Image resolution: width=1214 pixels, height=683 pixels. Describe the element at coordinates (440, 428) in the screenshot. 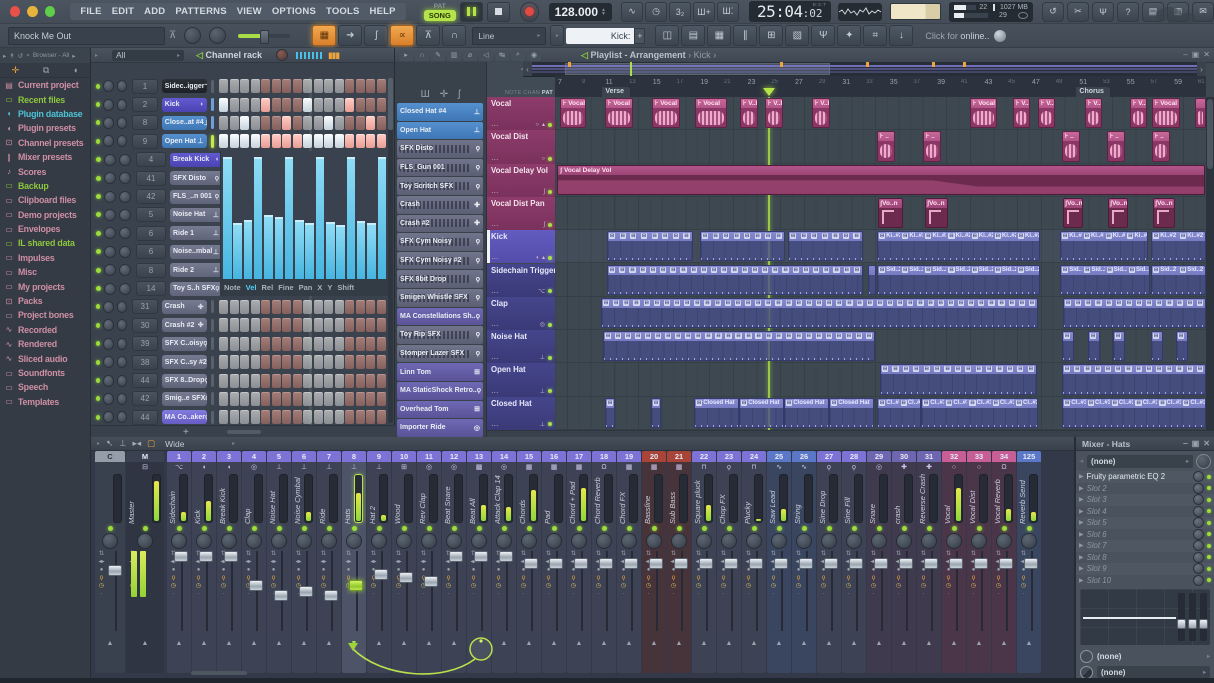

I see `picker-item: Importer Ride ◎` at that location.